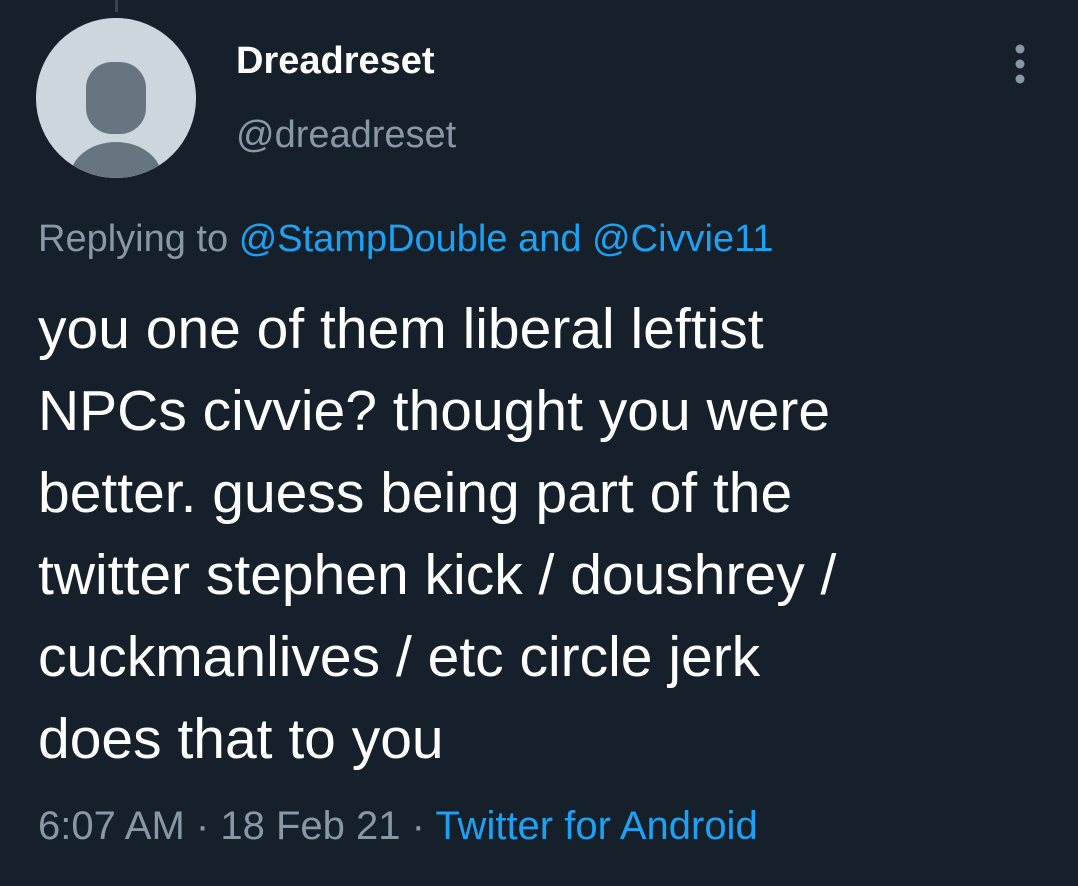  Describe the element at coordinates (682, 239) in the screenshot. I see `mention-civvie11: @Civvie11` at that location.